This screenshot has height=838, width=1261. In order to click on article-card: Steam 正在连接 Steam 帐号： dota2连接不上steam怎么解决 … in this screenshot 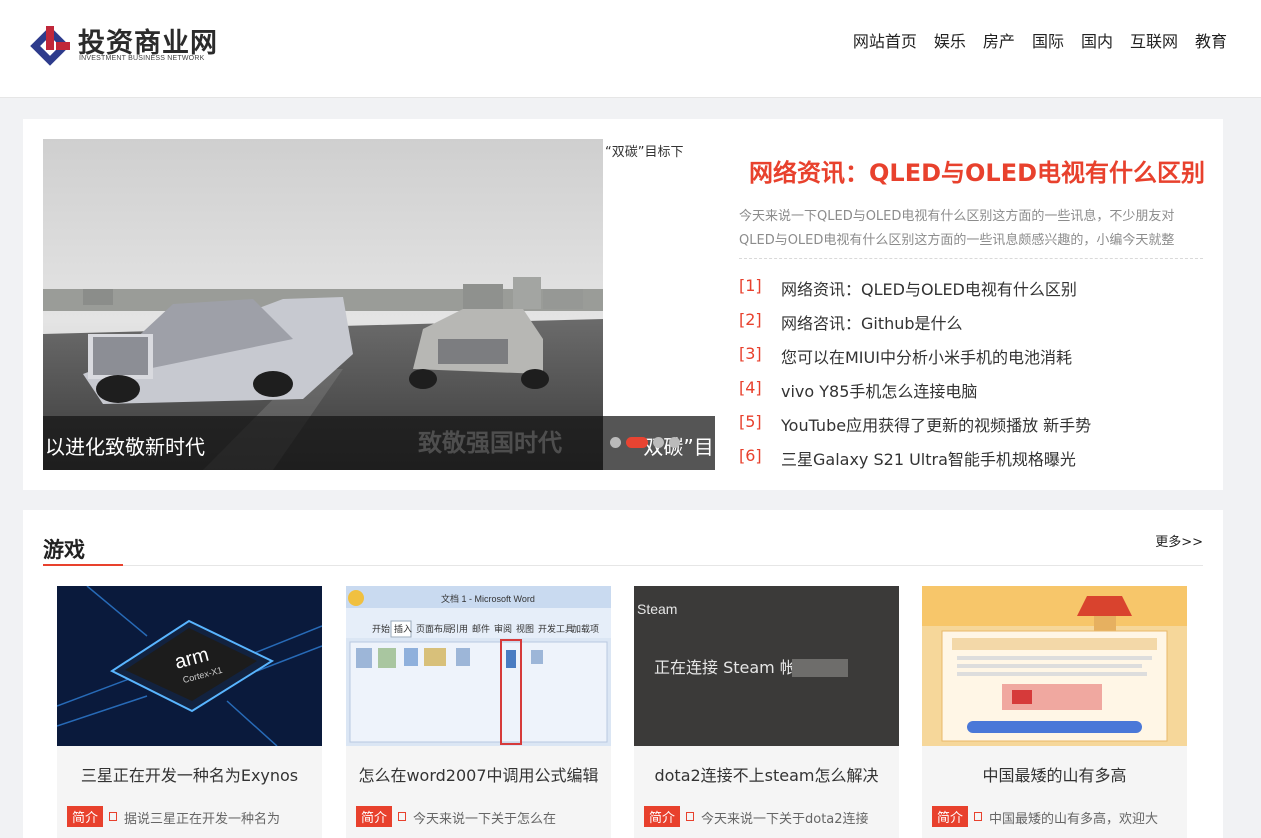, I will do `click(766, 712)`.